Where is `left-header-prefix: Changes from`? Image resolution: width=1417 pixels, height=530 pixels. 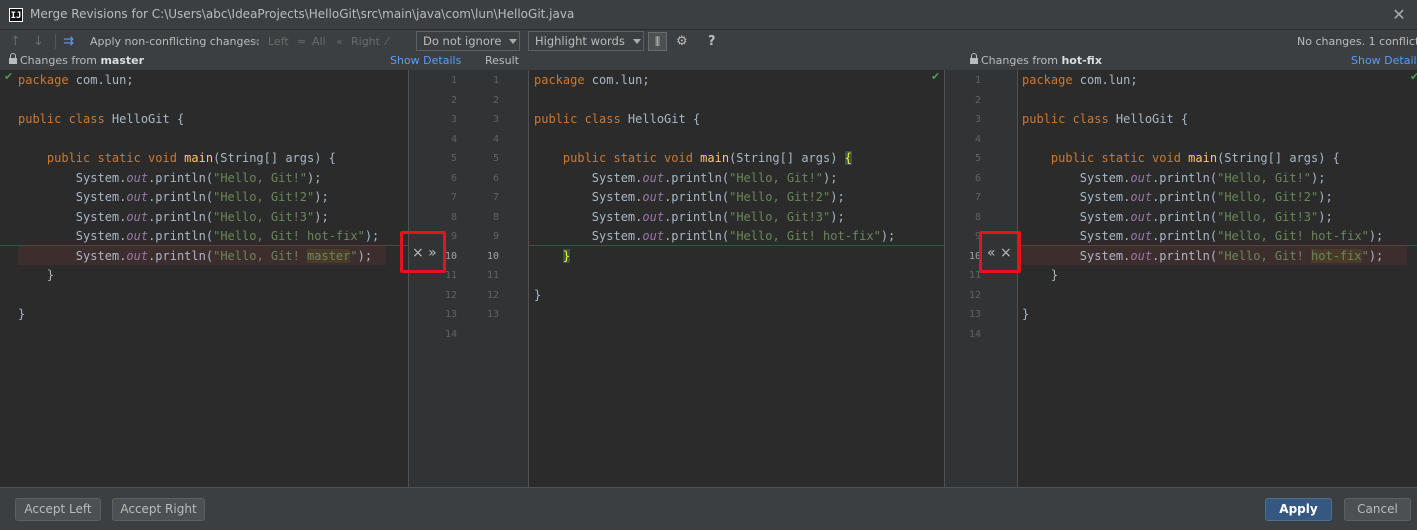 left-header-prefix: Changes from is located at coordinates (58, 60).